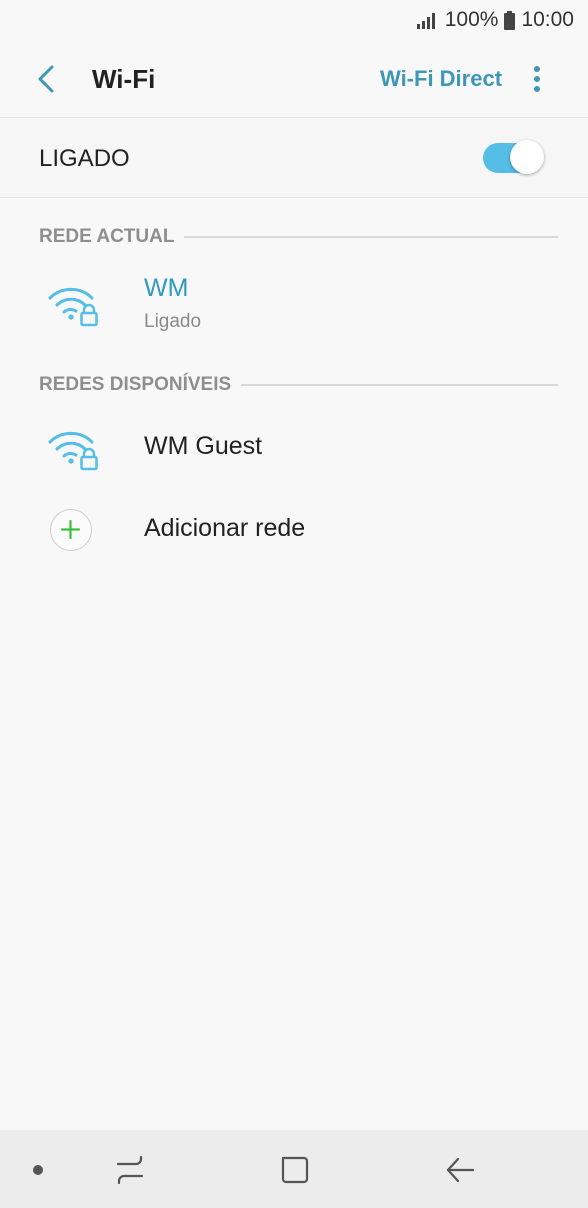 The width and height of the screenshot is (588, 1208). I want to click on status-bar: 100% 10:00, so click(294, 20).